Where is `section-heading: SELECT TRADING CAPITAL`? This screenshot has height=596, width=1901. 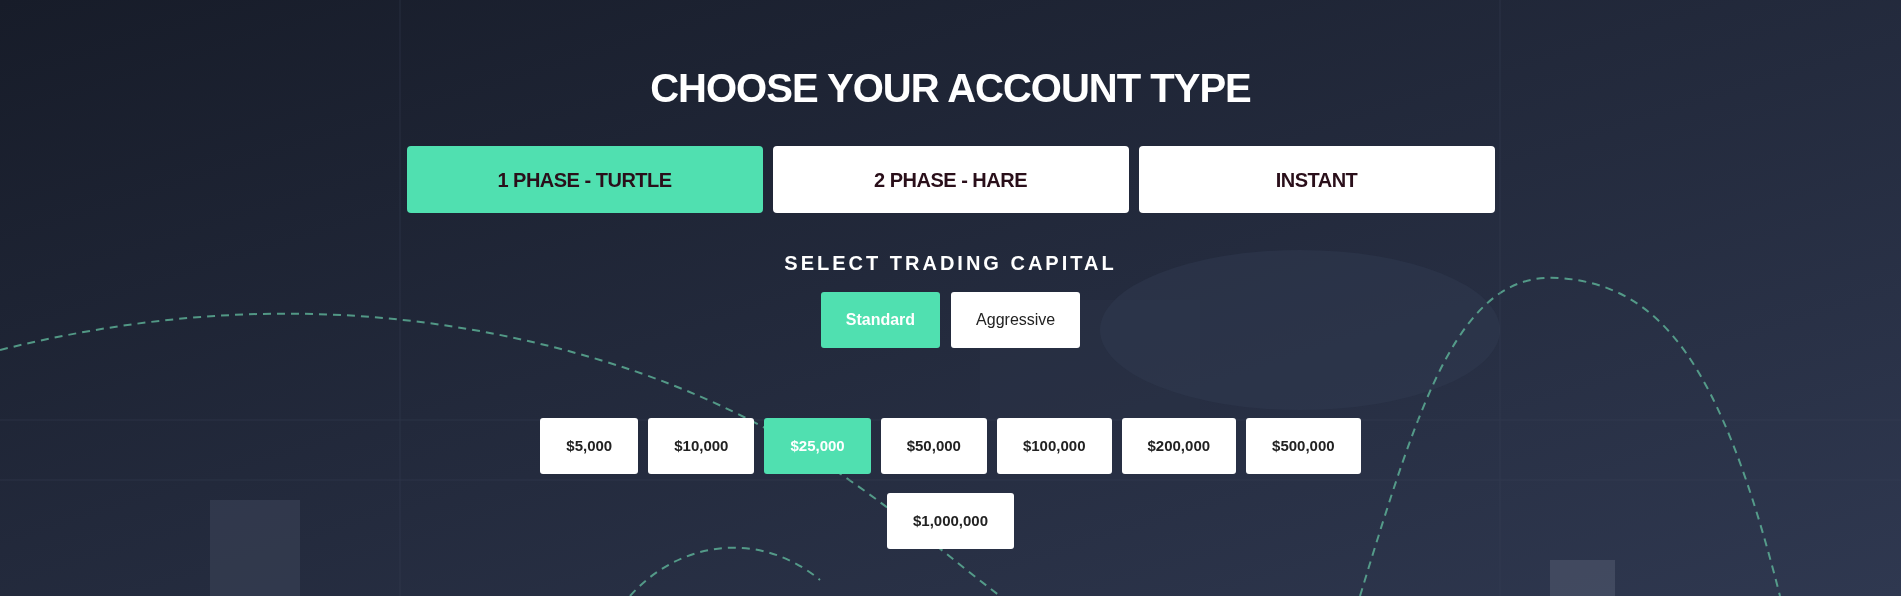
section-heading: SELECT TRADING CAPITAL is located at coordinates (950, 263).